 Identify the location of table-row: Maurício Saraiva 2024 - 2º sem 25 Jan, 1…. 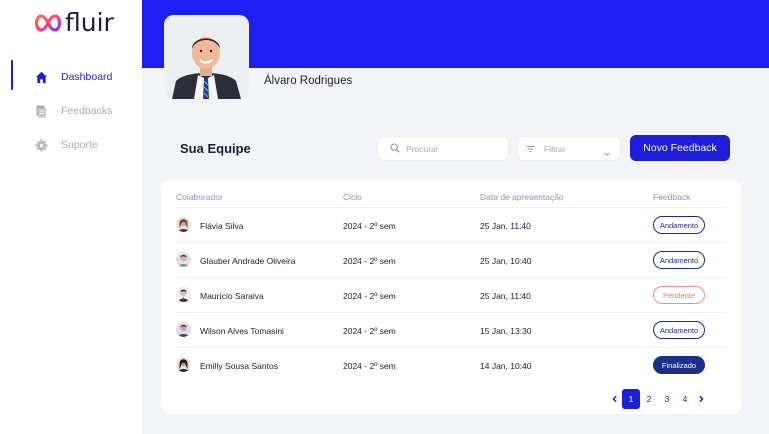
(451, 295).